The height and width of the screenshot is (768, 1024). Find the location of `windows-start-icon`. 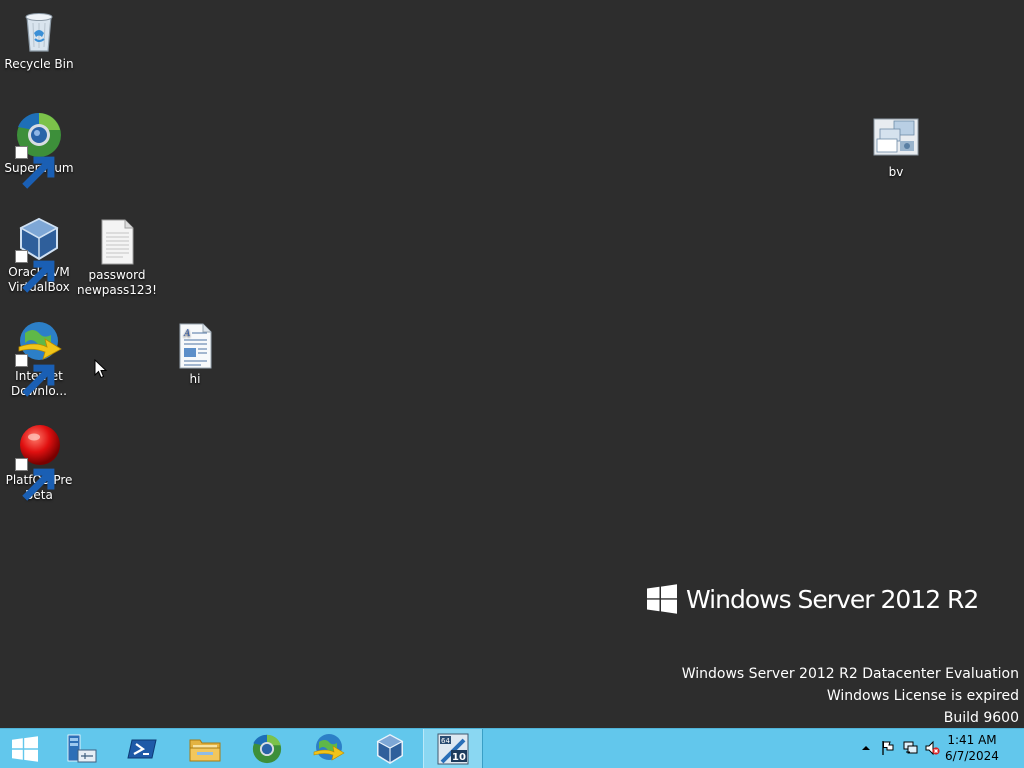

windows-start-icon is located at coordinates (25, 748).